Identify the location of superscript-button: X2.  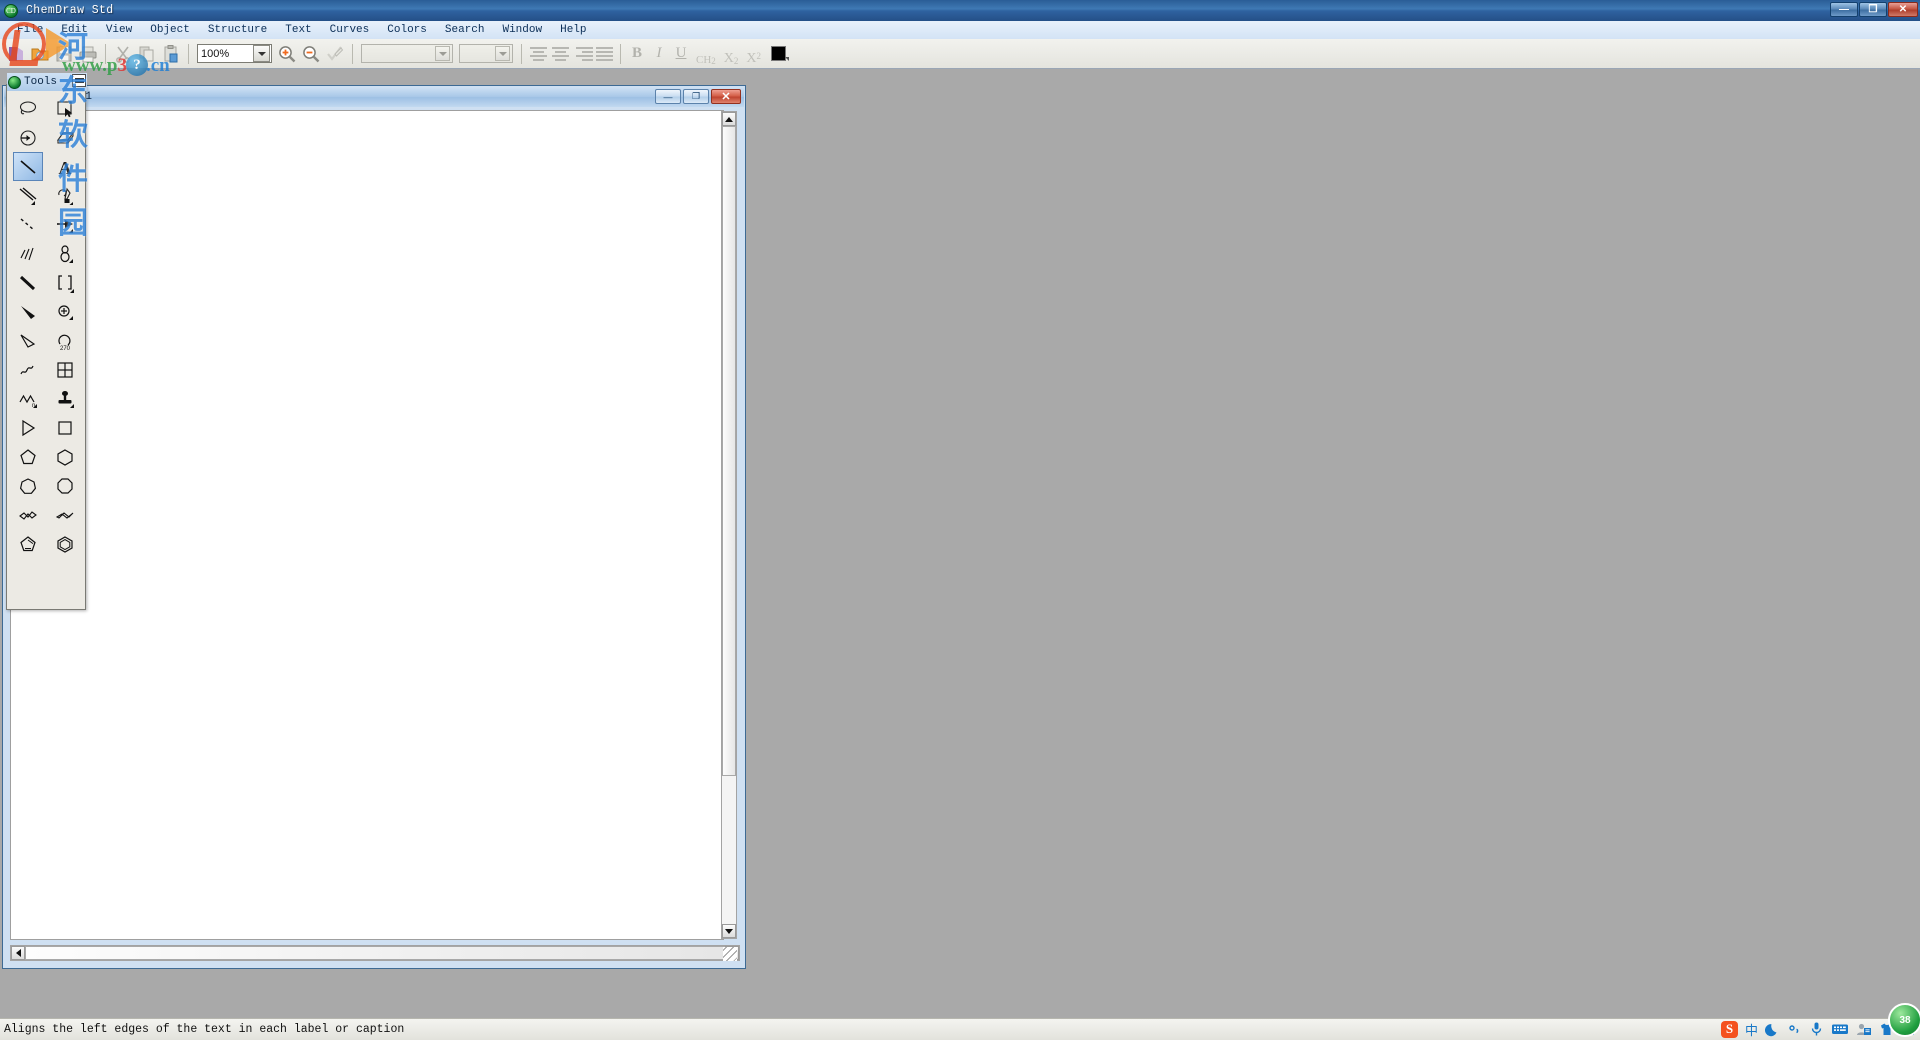
(753, 54).